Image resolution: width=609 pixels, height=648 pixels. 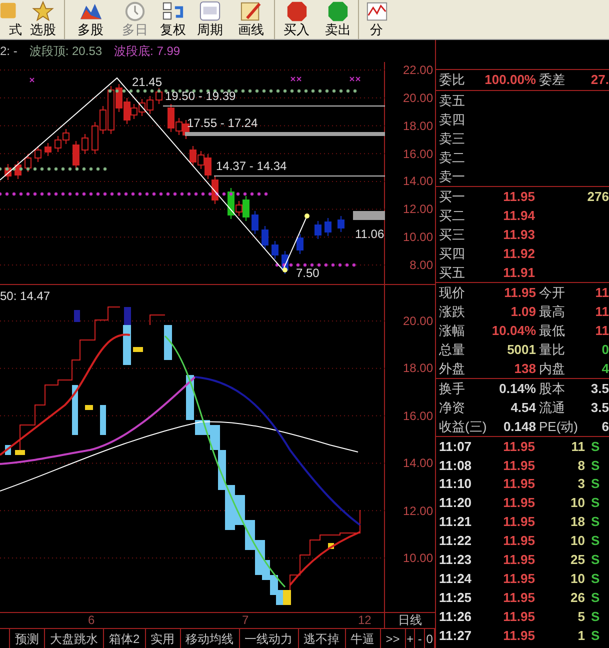 I want to click on bid-price: 11.93, so click(x=518, y=235).